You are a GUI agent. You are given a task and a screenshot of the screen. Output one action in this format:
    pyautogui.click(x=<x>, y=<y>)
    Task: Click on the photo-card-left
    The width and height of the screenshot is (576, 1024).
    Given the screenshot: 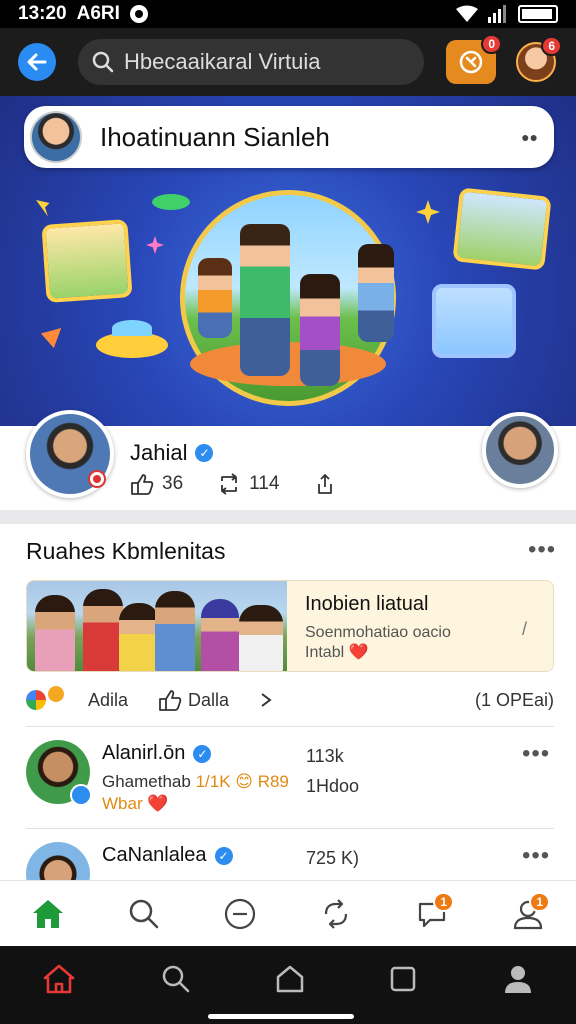 What is the action you would take?
    pyautogui.click(x=87, y=261)
    